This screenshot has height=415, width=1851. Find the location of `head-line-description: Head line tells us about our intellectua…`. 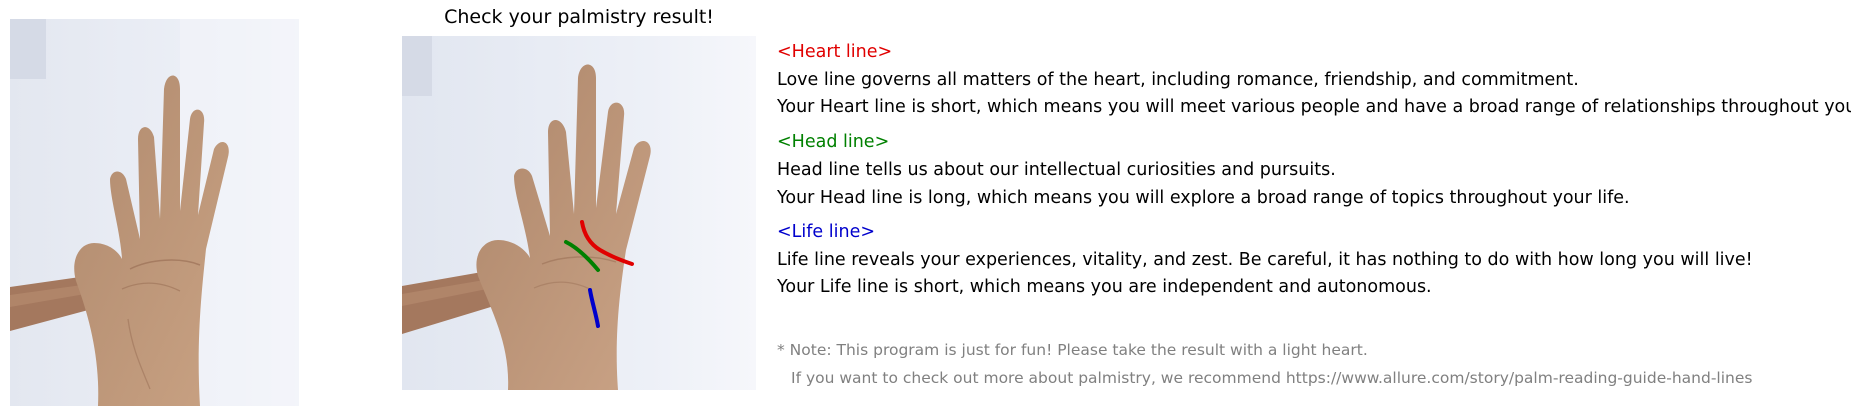

head-line-description: Head line tells us about our intellectua… is located at coordinates (1056, 170).